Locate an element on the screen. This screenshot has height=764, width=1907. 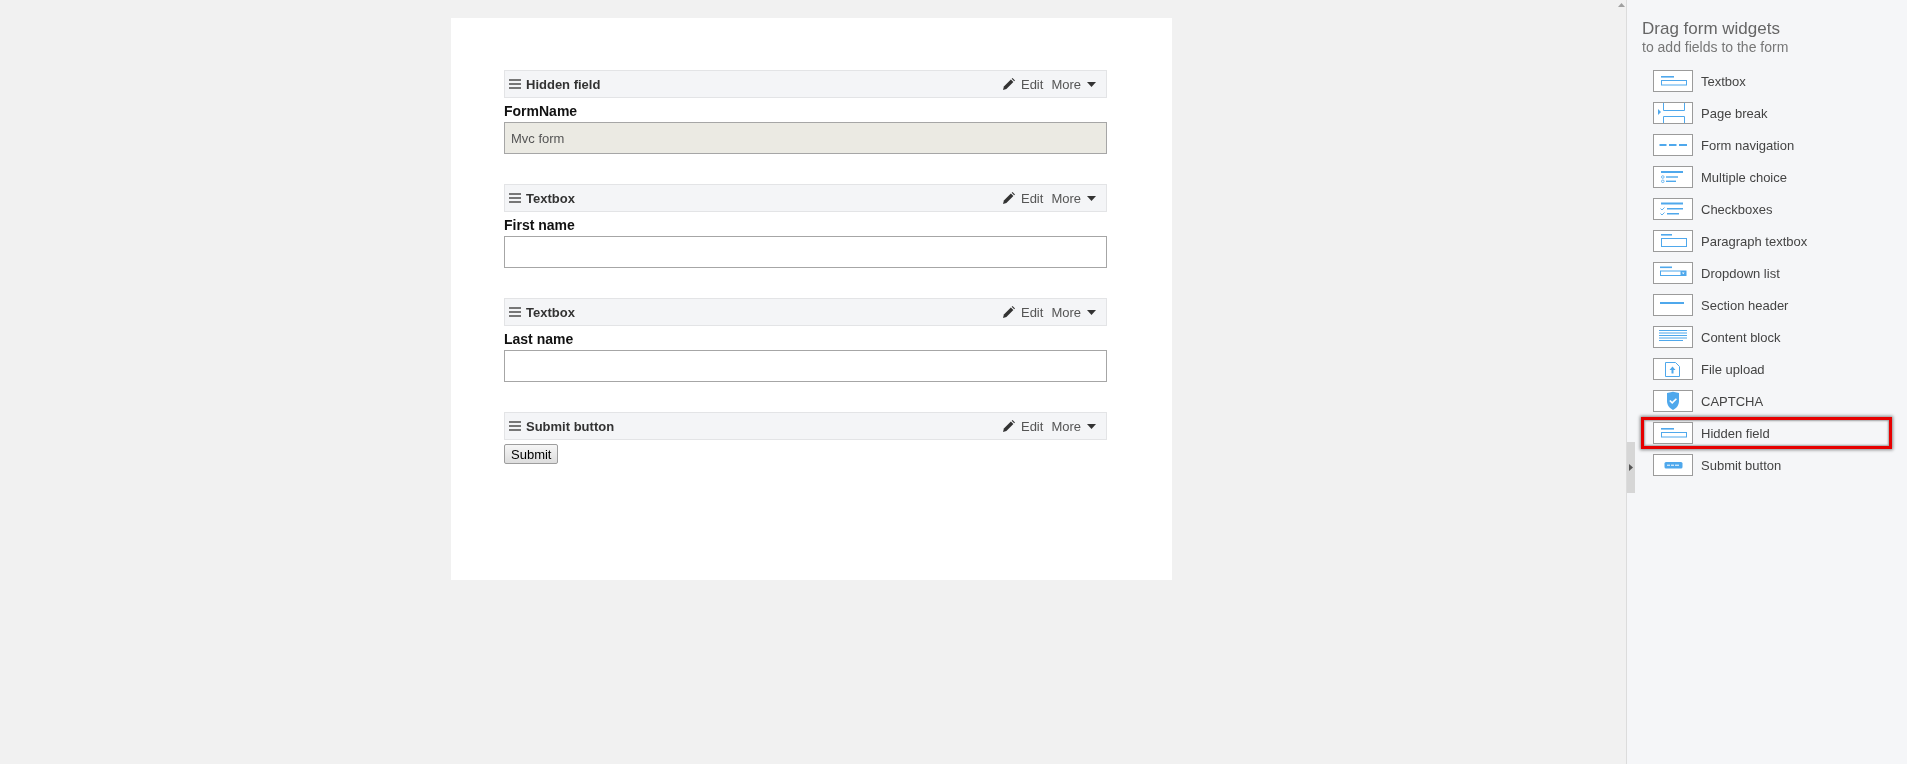
field-type-title: Submit button is located at coordinates (571, 426).